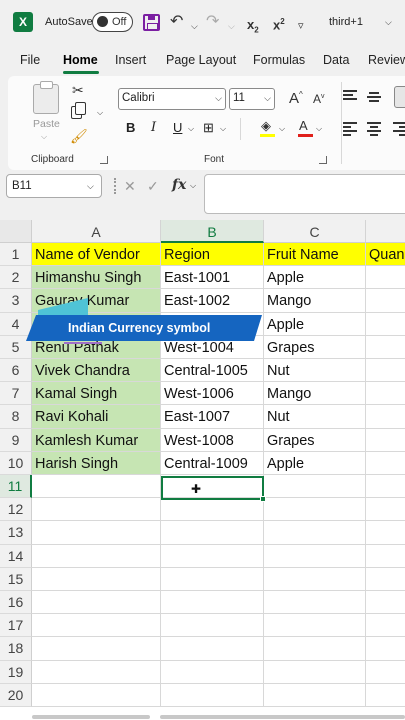 This screenshot has width=405, height=720. What do you see at coordinates (46, 124) in the screenshot?
I see `paste-button-label: Paste` at bounding box center [46, 124].